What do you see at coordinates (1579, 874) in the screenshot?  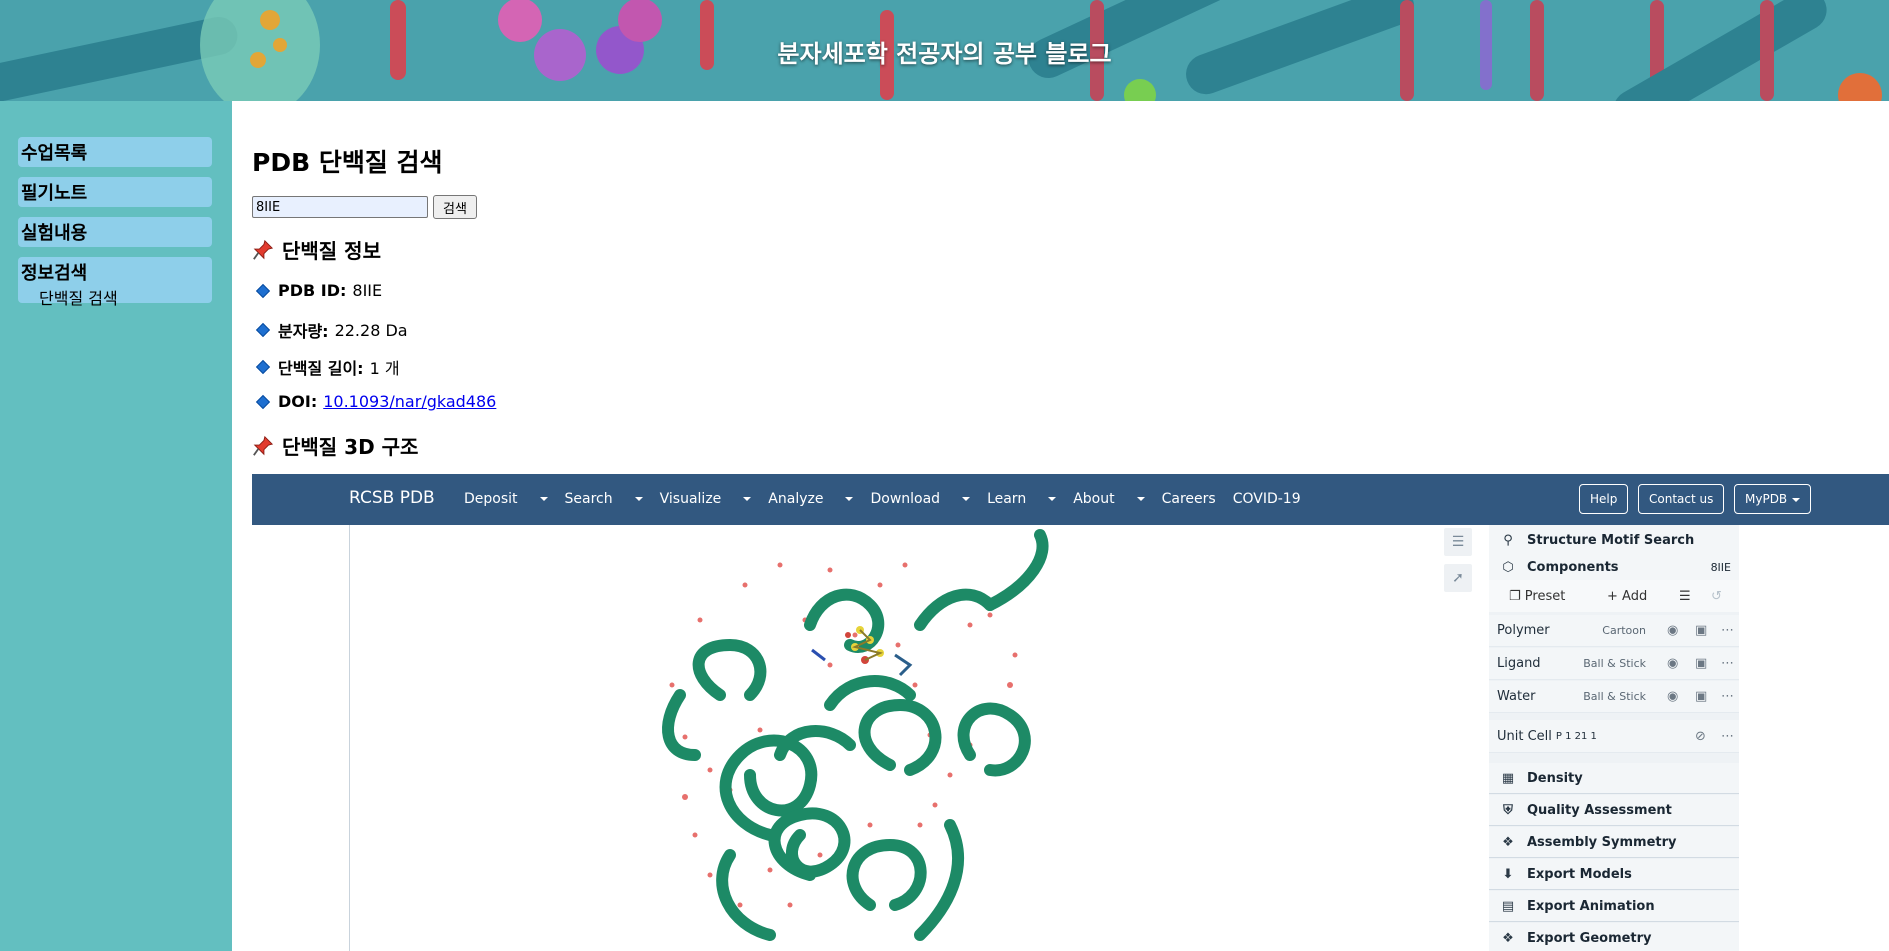 I see `panel-label: Export Models` at bounding box center [1579, 874].